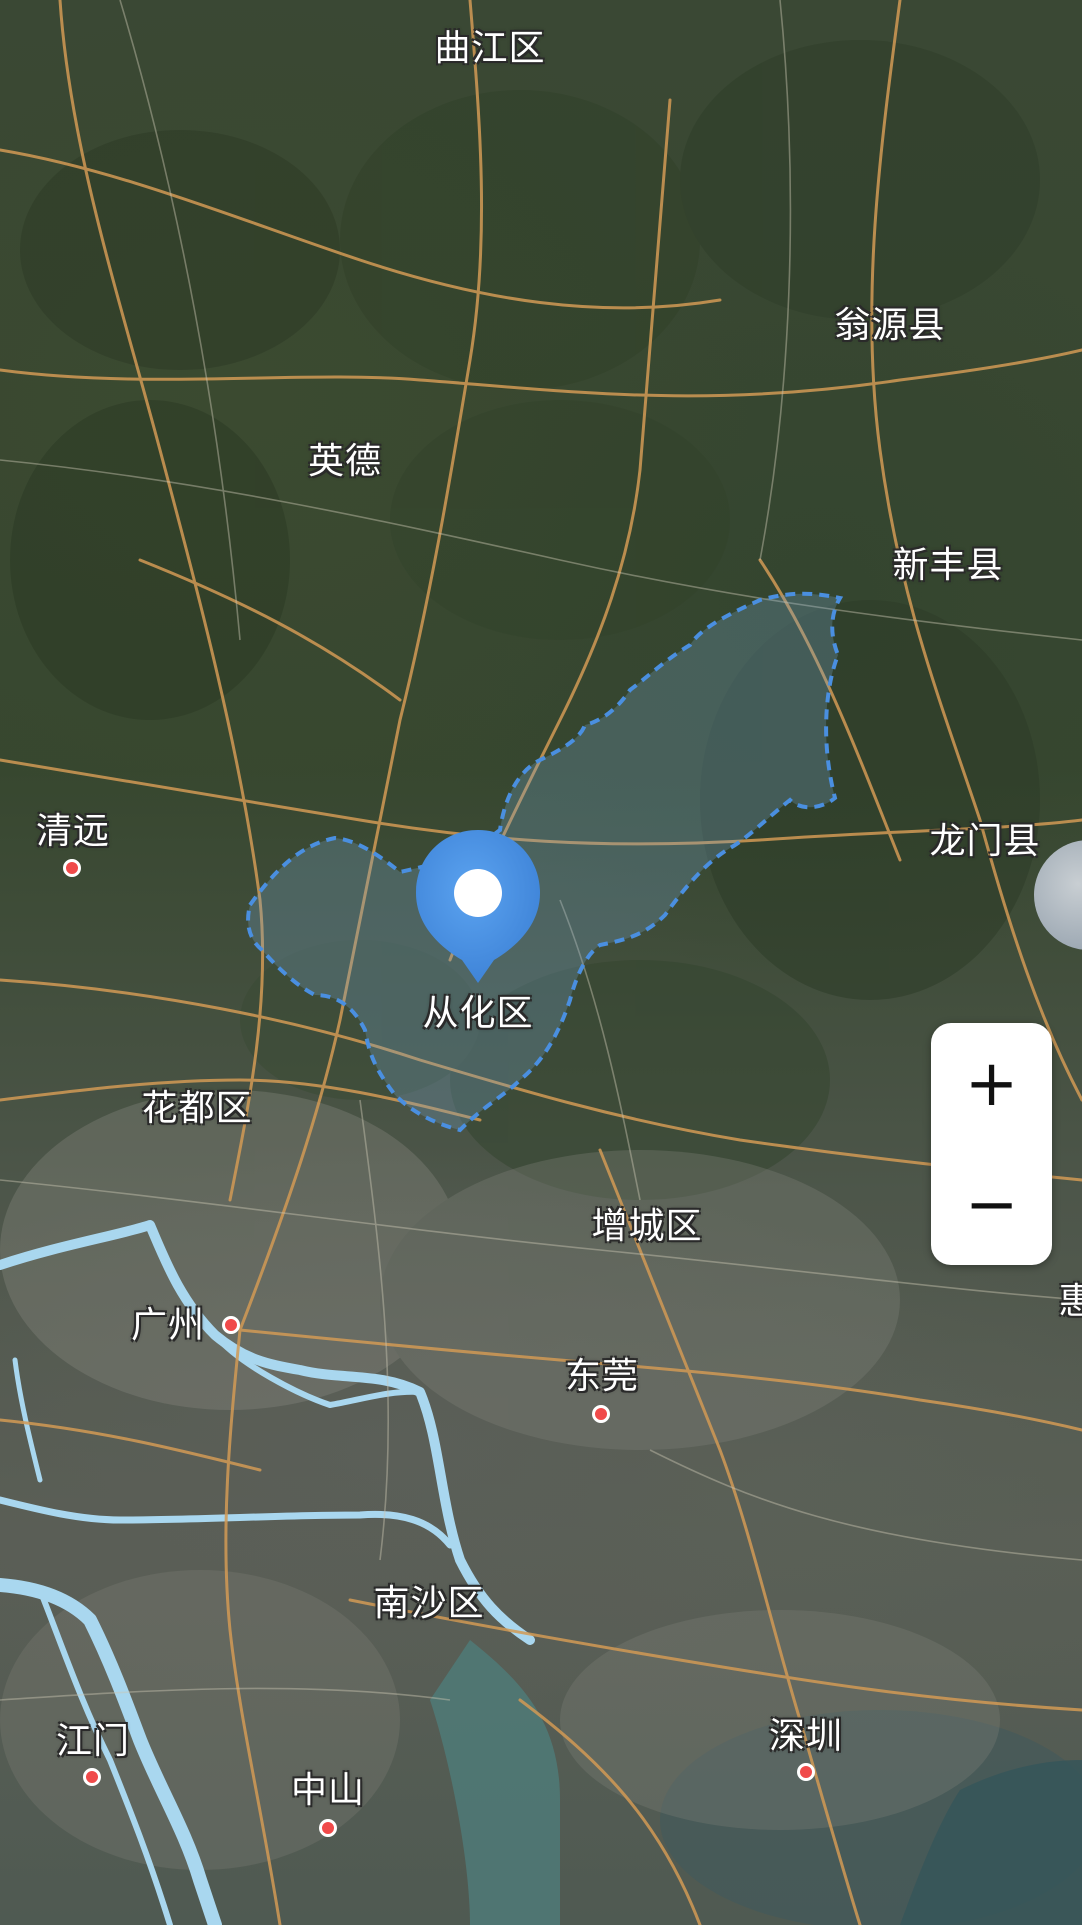  I want to click on city-marker-zhongshan, so click(328, 1828).